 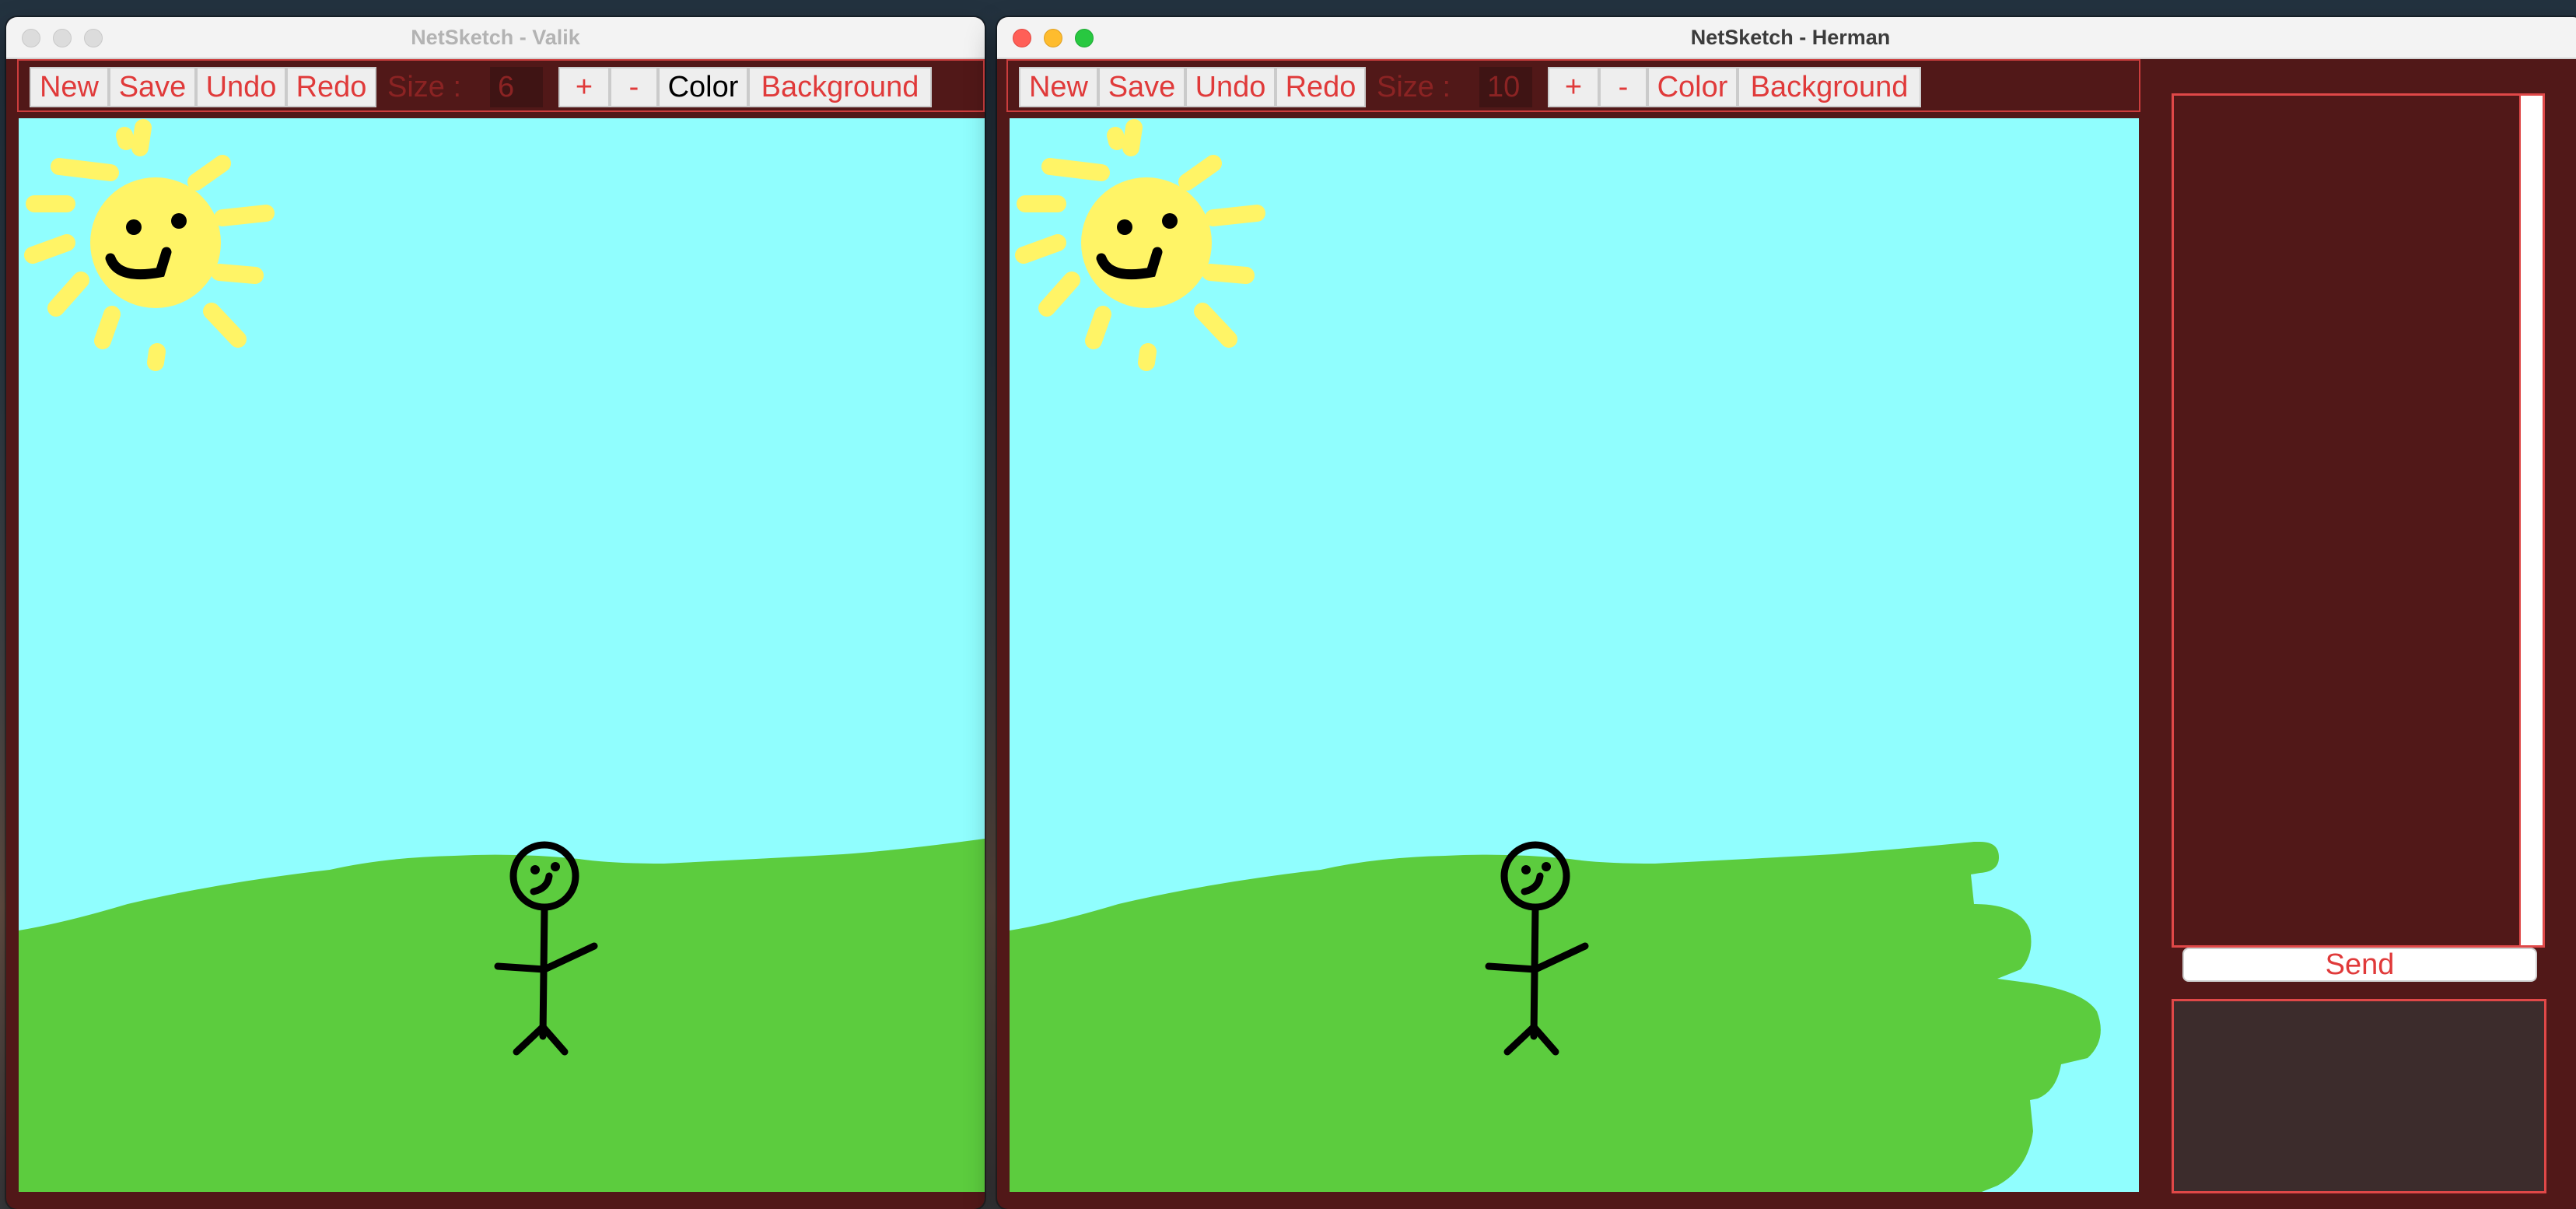 I want to click on chat-log, so click(x=2359, y=520).